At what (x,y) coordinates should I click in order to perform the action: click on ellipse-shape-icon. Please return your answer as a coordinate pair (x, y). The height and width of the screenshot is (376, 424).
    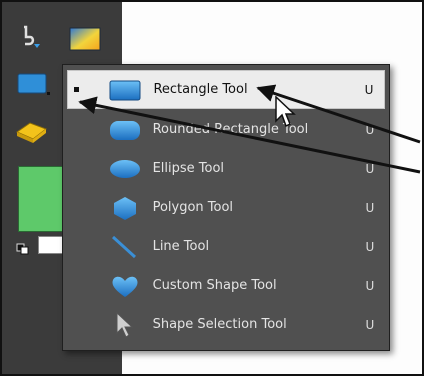
    Looking at the image, I should click on (125, 169).